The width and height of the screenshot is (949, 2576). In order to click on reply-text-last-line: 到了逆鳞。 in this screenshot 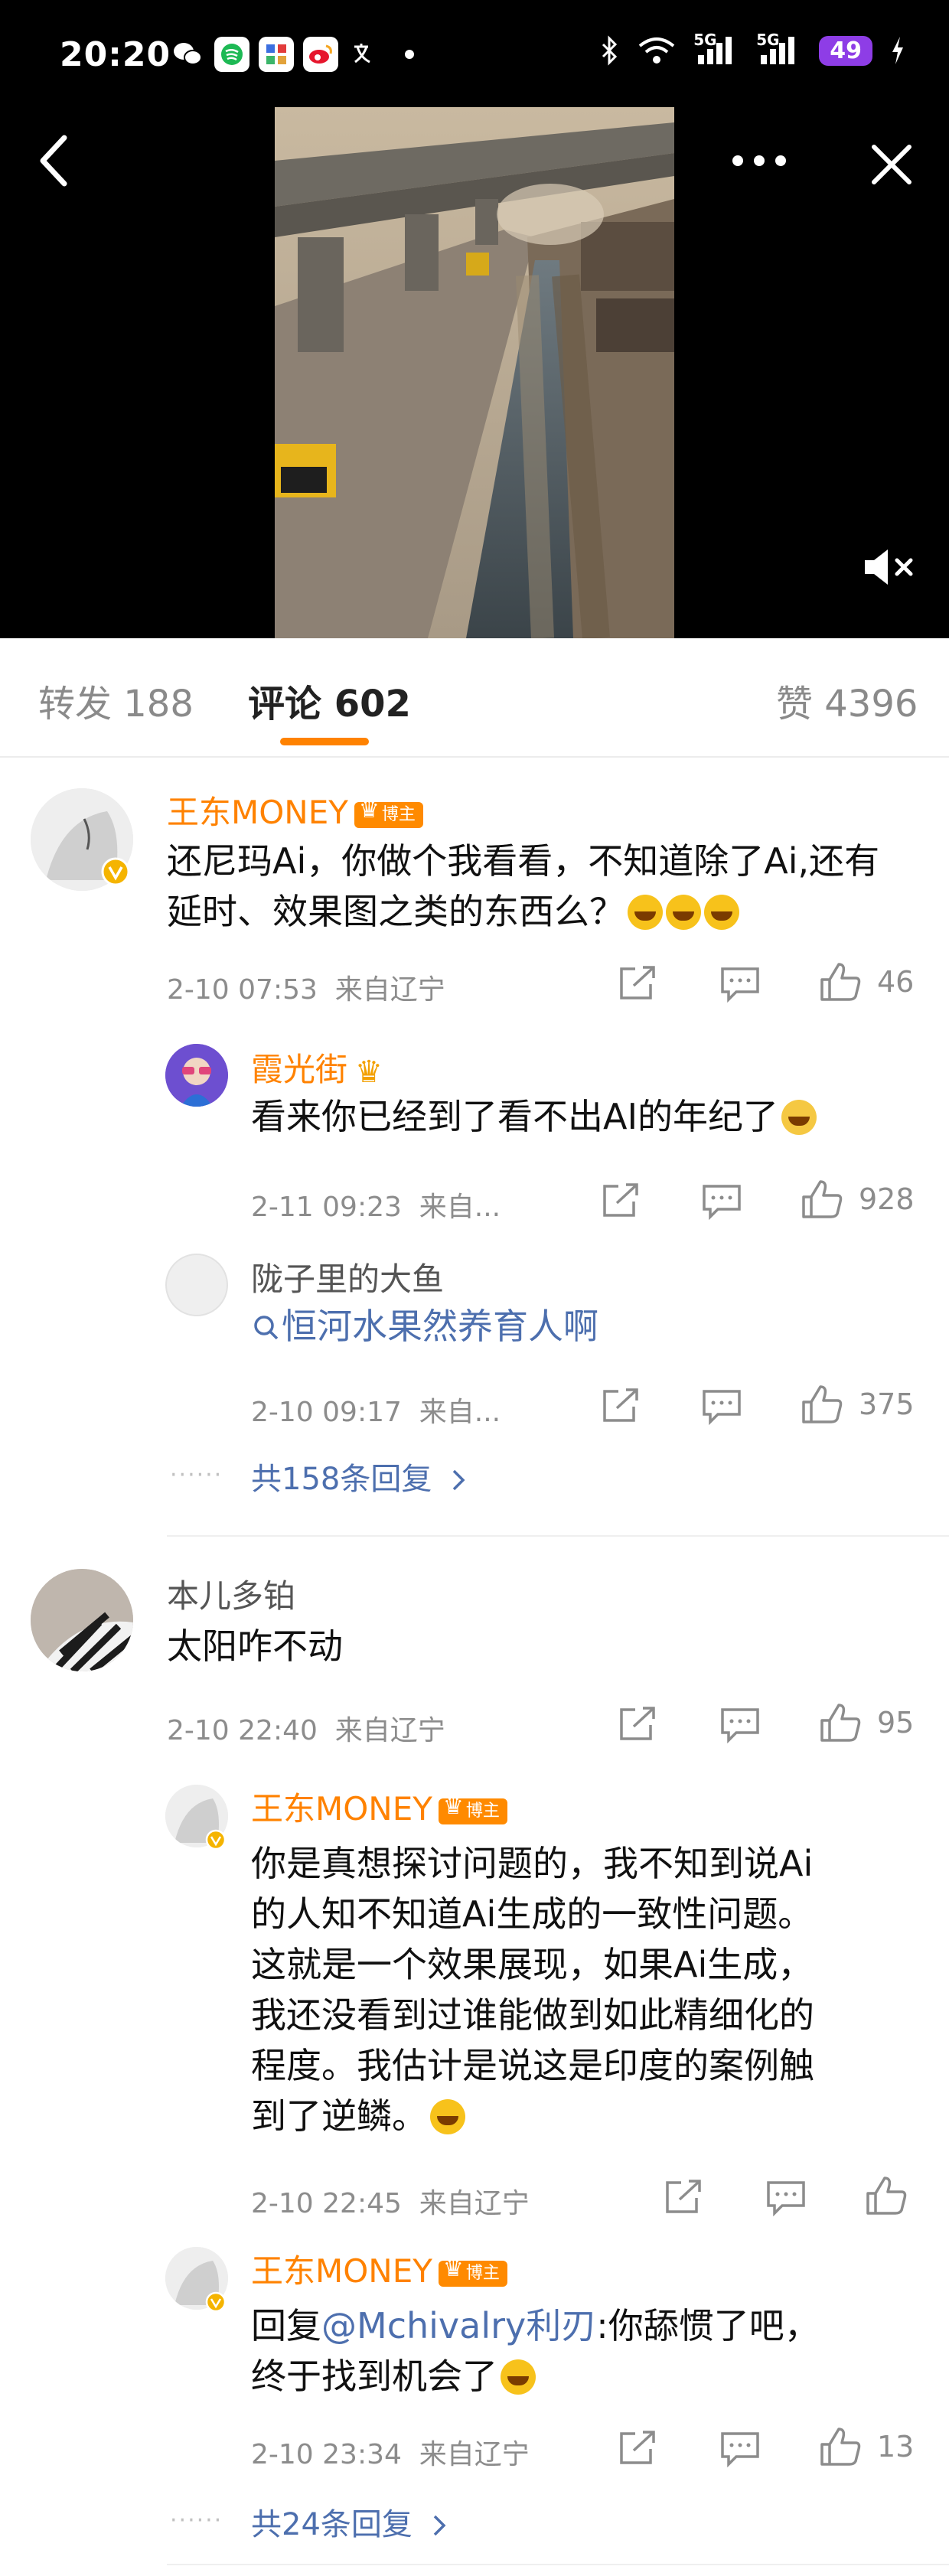, I will do `click(588, 2116)`.